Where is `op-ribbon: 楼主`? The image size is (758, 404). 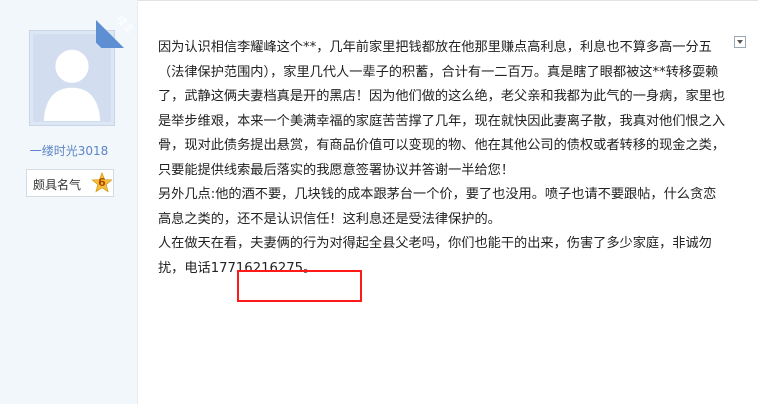
op-ribbon: 楼主 is located at coordinates (117, 27).